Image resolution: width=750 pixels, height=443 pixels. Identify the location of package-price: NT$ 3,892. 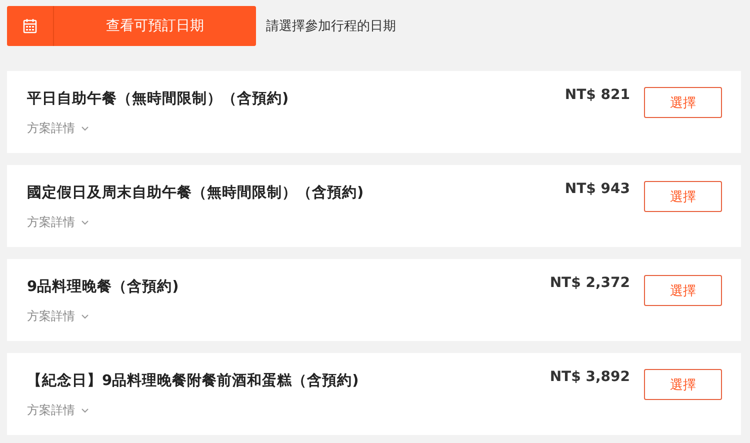
(590, 378).